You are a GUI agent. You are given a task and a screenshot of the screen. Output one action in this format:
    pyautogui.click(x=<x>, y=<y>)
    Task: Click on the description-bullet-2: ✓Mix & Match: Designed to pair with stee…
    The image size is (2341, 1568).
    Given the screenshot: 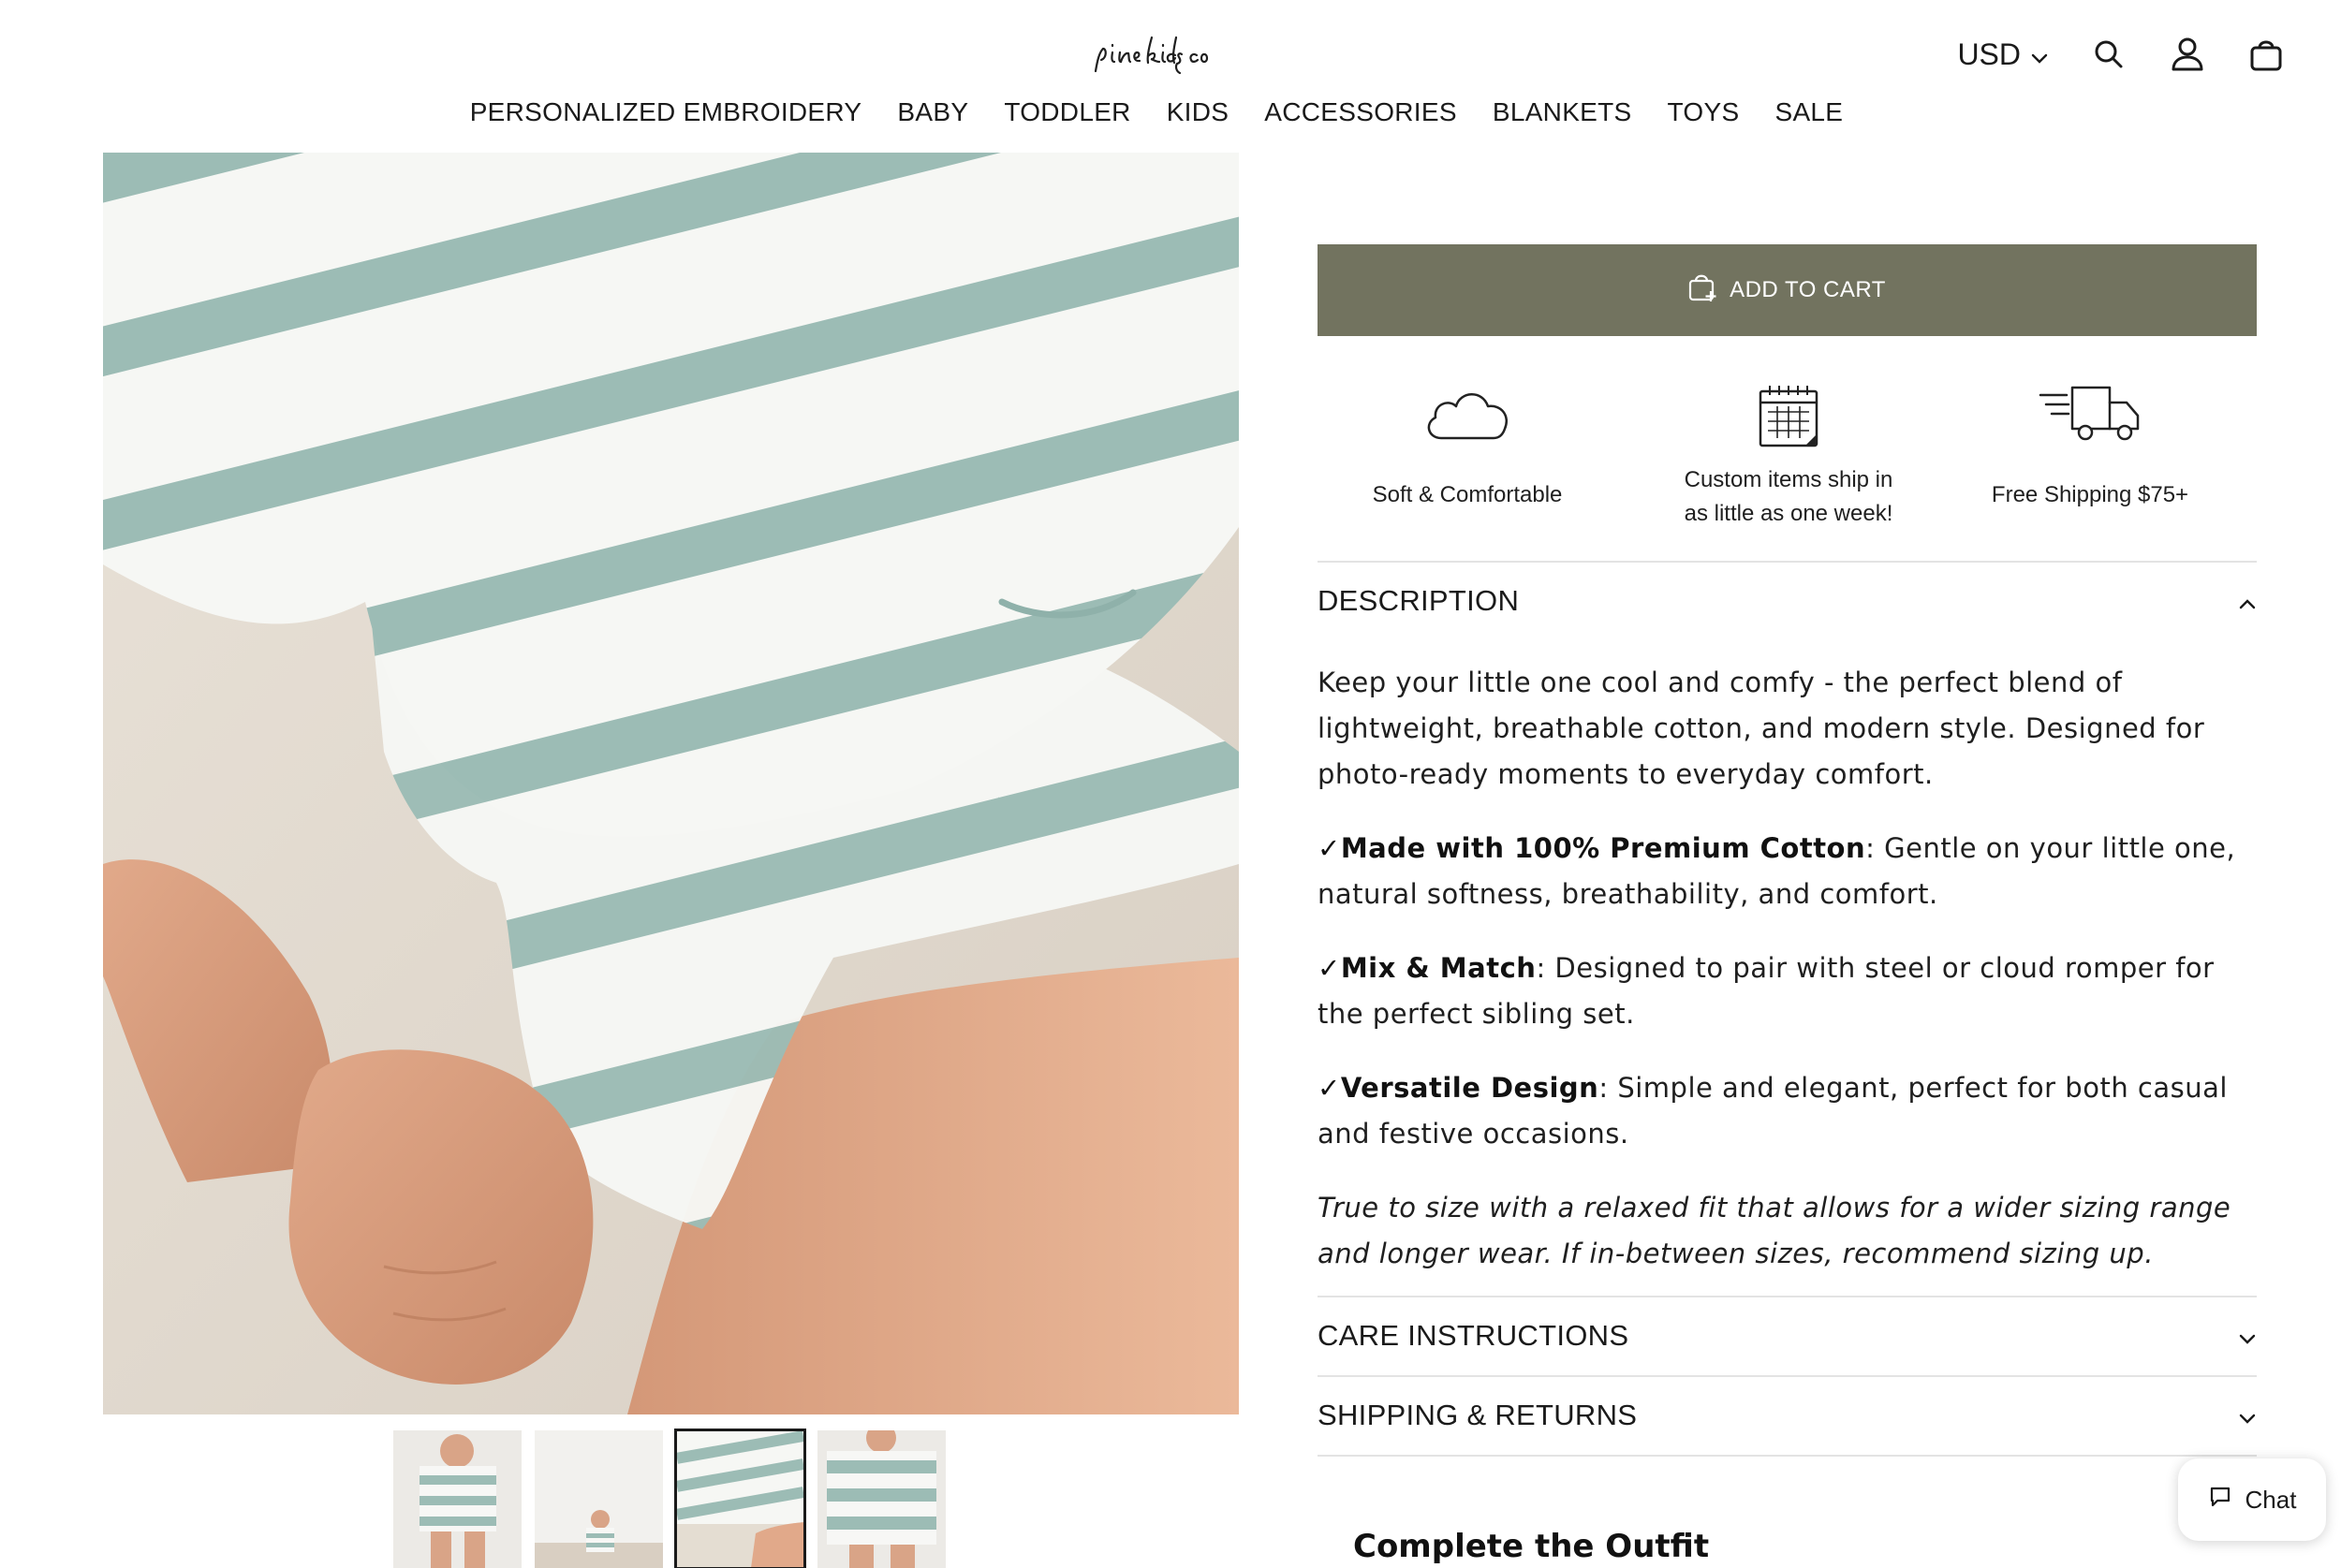 What is the action you would take?
    pyautogui.click(x=1787, y=991)
    